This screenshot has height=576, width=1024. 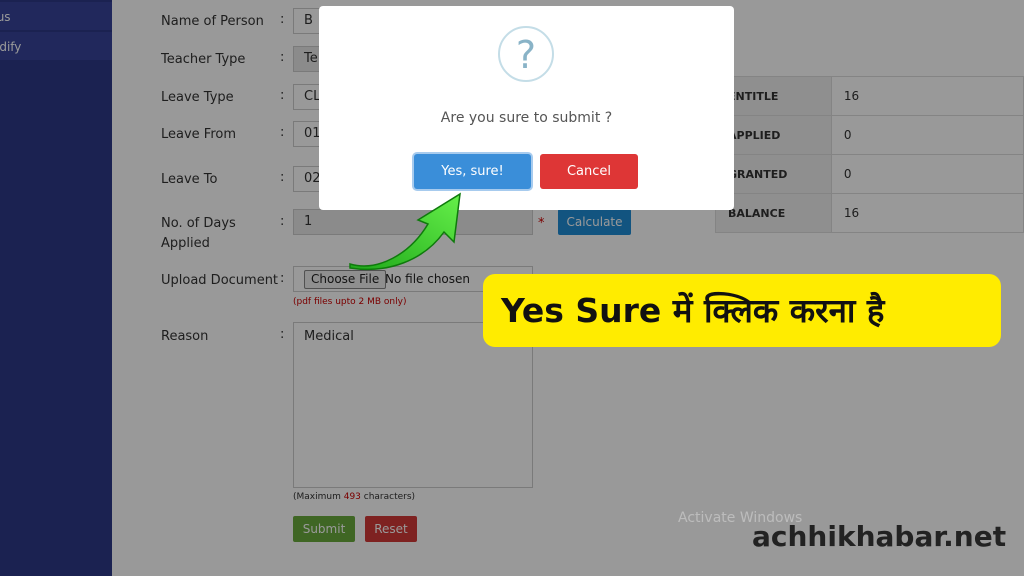 I want to click on site-watermark: achhikhabar.net, so click(x=879, y=536).